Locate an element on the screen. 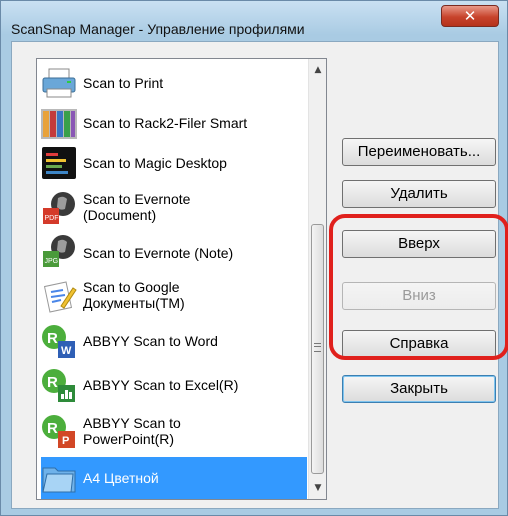  delete-button: Удалить is located at coordinates (419, 194).